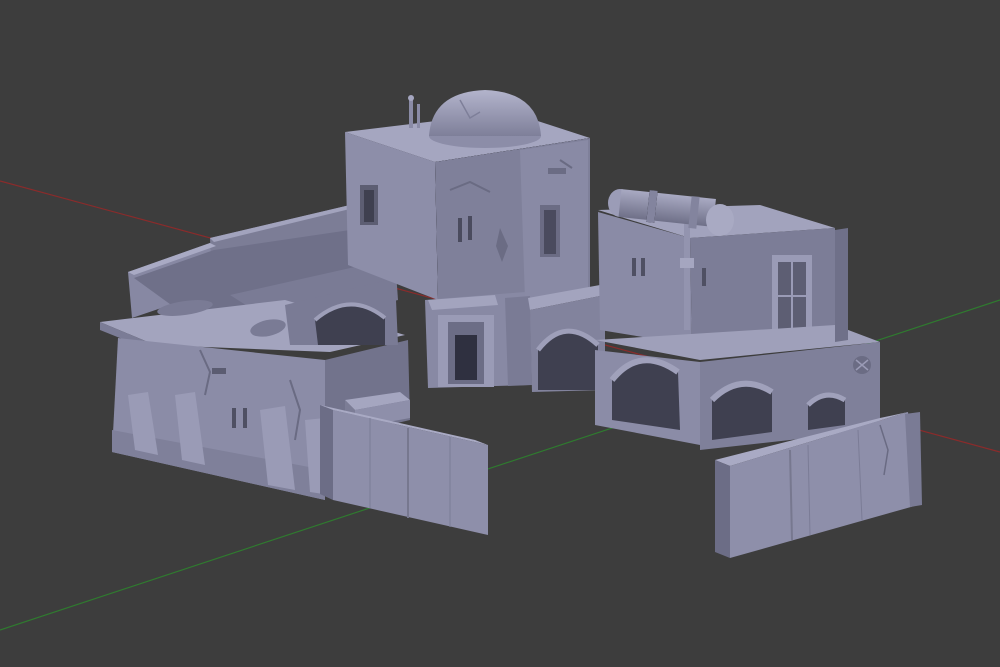  I want to click on central-tower, so click(467, 195).